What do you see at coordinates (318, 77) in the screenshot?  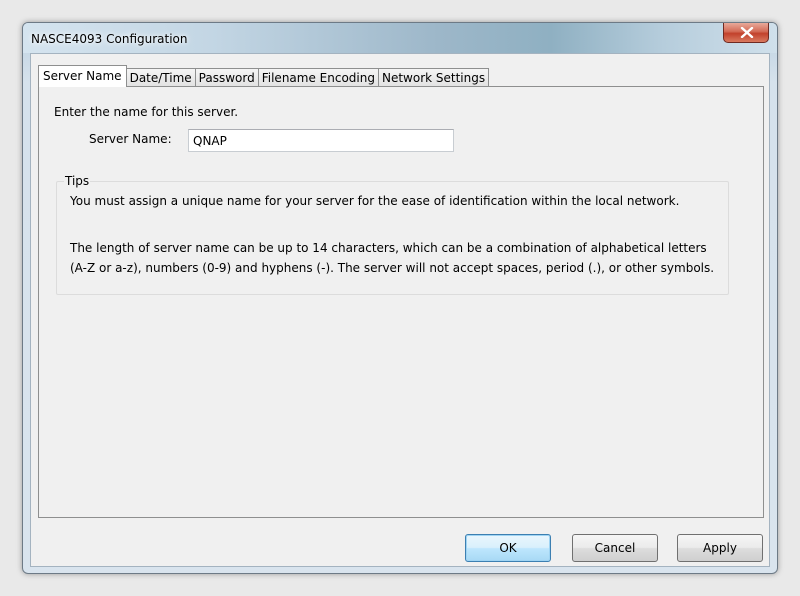 I see `tab-filename-encoding: Filename Encoding` at bounding box center [318, 77].